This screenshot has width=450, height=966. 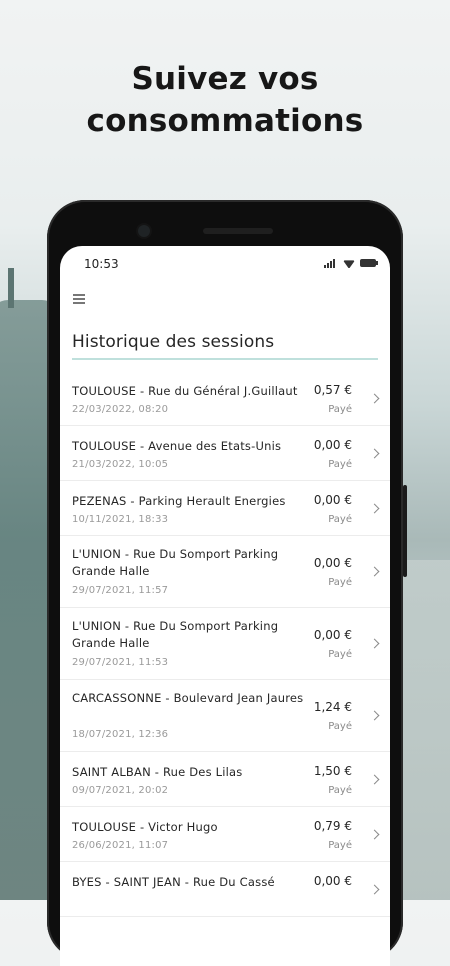 I want to click on headline-line-1: Suivez vos, so click(x=225, y=79).